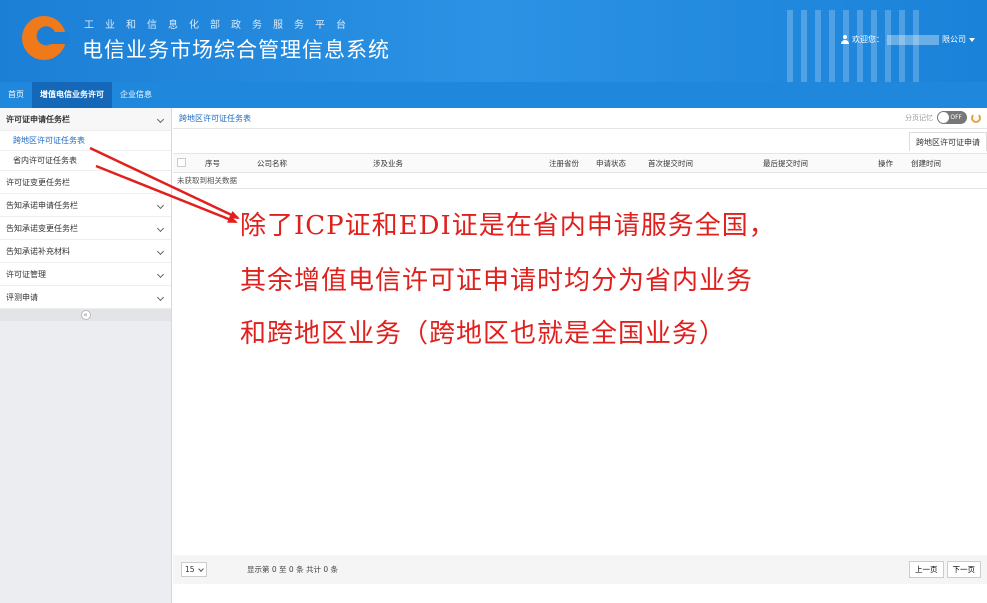 Image resolution: width=987 pixels, height=603 pixels. I want to click on arrow-to-provincial, so click(166, 194).